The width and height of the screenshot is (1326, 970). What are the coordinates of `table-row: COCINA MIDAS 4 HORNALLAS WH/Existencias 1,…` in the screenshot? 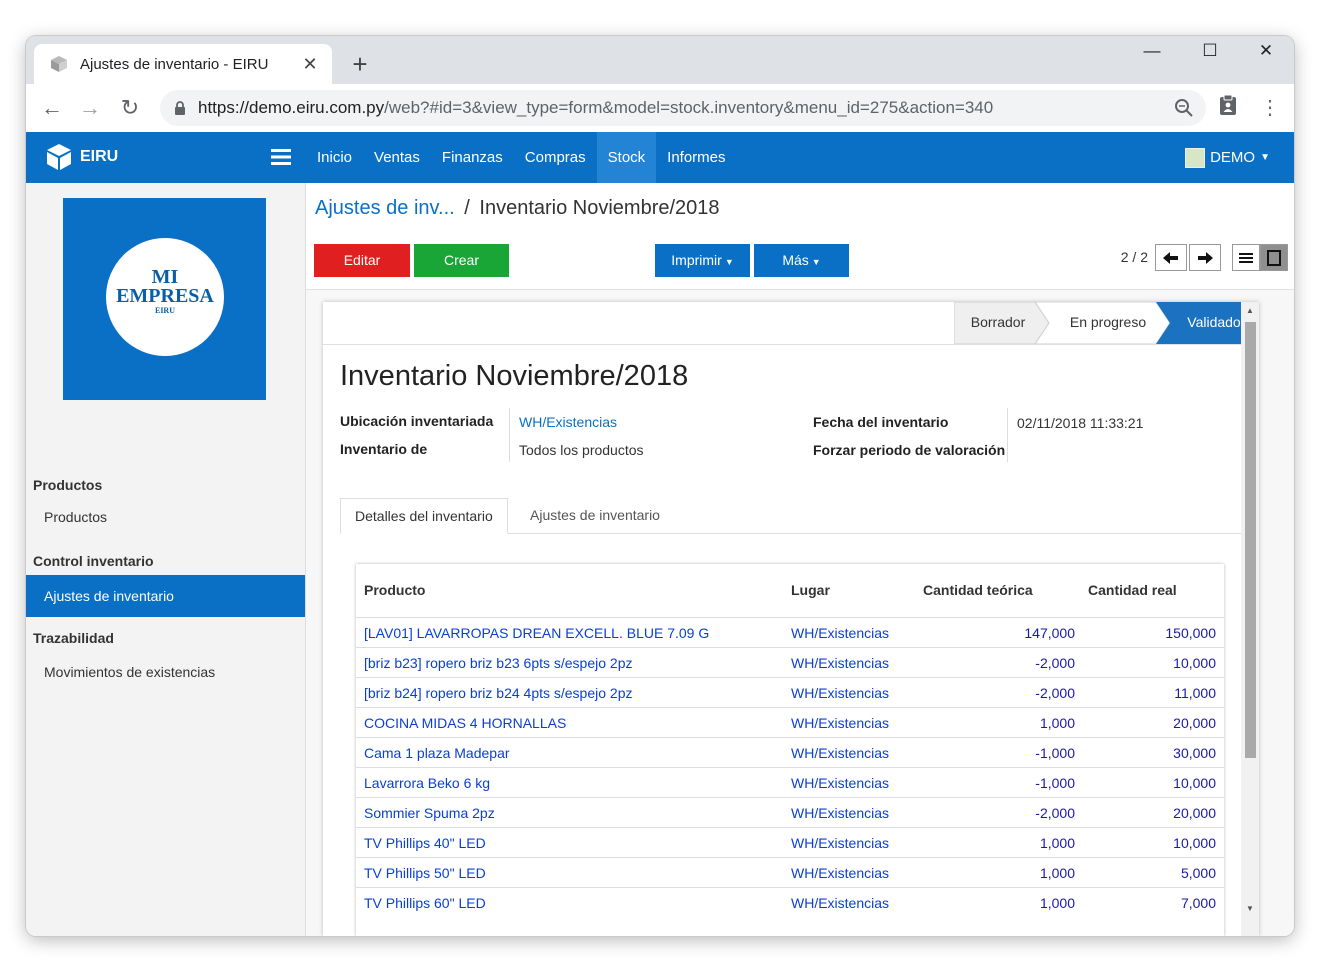 It's located at (790, 722).